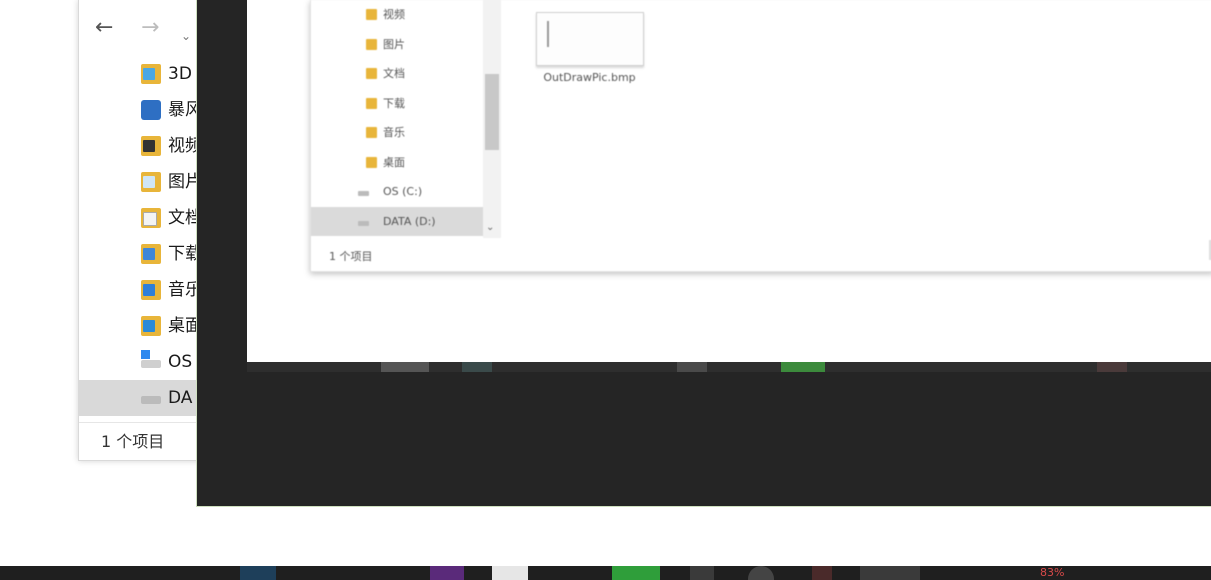  What do you see at coordinates (394, 132) in the screenshot?
I see `embedded-tree-label: 音乐` at bounding box center [394, 132].